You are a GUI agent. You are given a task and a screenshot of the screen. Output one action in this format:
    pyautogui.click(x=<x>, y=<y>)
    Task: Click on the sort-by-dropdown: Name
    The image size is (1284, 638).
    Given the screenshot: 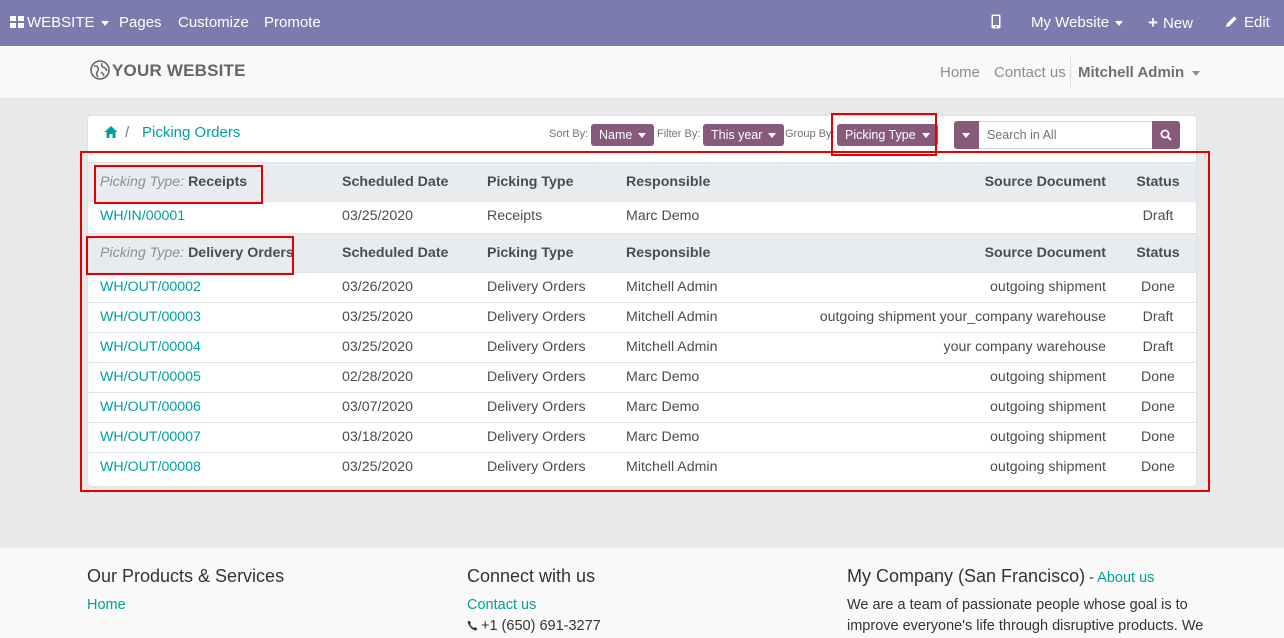 What is the action you would take?
    pyautogui.click(x=623, y=135)
    